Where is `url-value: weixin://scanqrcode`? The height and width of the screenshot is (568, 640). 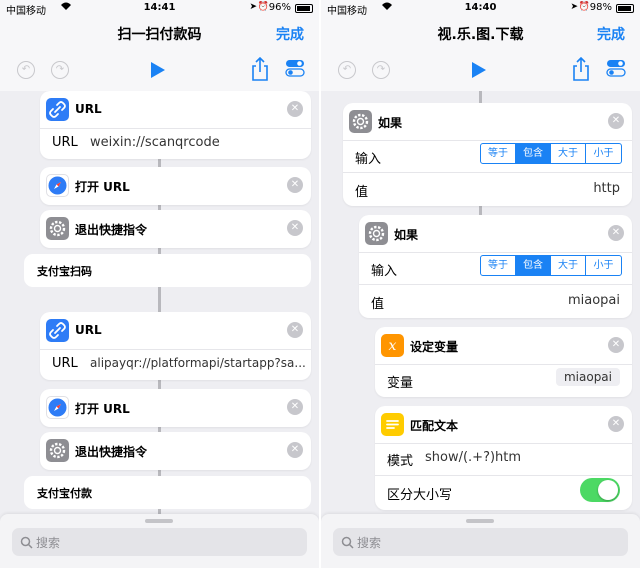 url-value: weixin://scanqrcode is located at coordinates (155, 142).